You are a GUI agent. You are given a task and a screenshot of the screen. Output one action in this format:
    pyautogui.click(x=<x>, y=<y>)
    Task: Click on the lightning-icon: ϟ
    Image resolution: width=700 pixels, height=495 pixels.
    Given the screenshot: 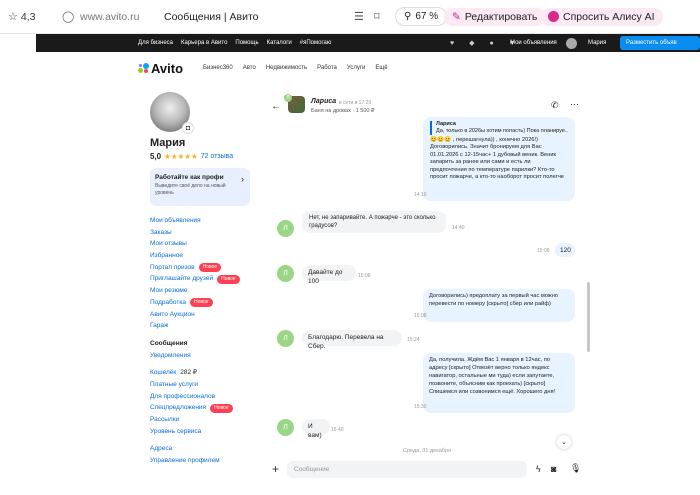 What is the action you would take?
    pyautogui.click(x=538, y=469)
    